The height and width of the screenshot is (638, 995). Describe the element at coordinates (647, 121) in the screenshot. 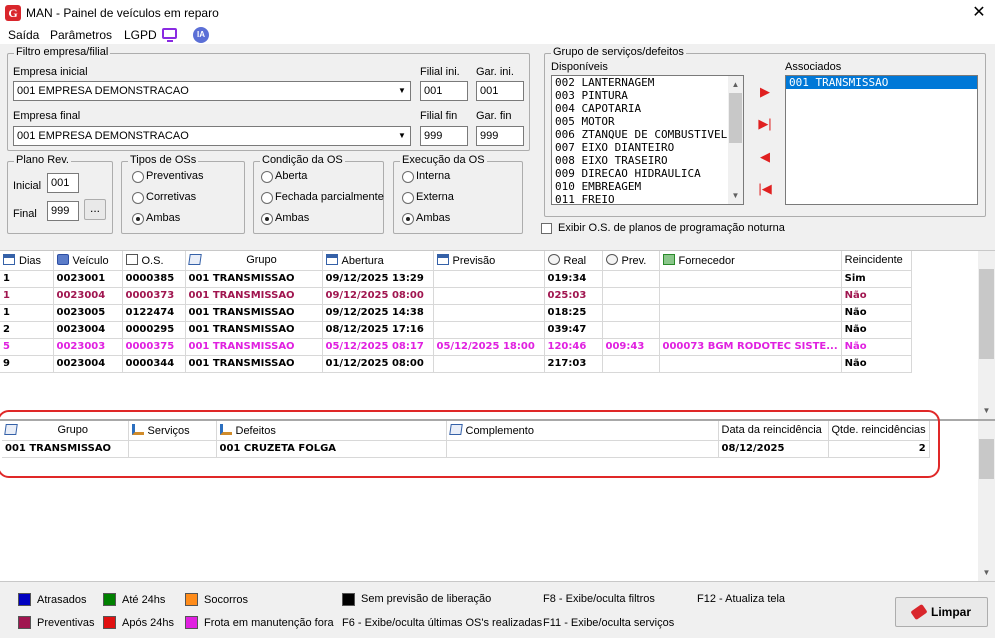

I see `disponiveis-item: 005 MOTOR` at that location.